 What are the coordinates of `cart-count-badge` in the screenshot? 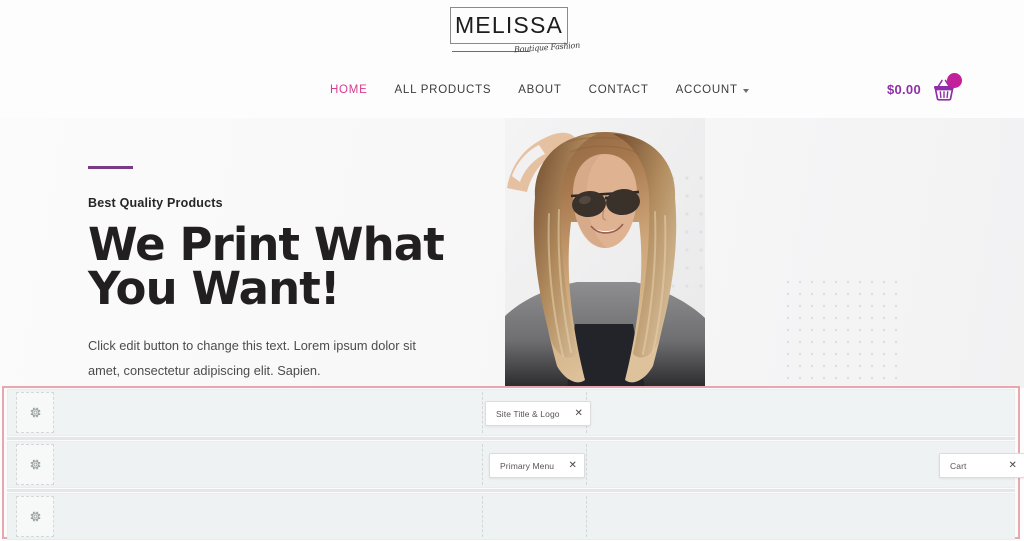 It's located at (954, 80).